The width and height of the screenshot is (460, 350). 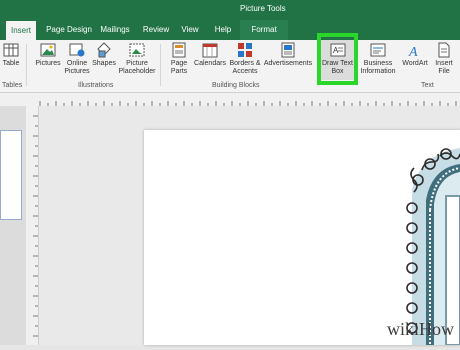 What do you see at coordinates (337, 59) in the screenshot?
I see `highlight-box` at bounding box center [337, 59].